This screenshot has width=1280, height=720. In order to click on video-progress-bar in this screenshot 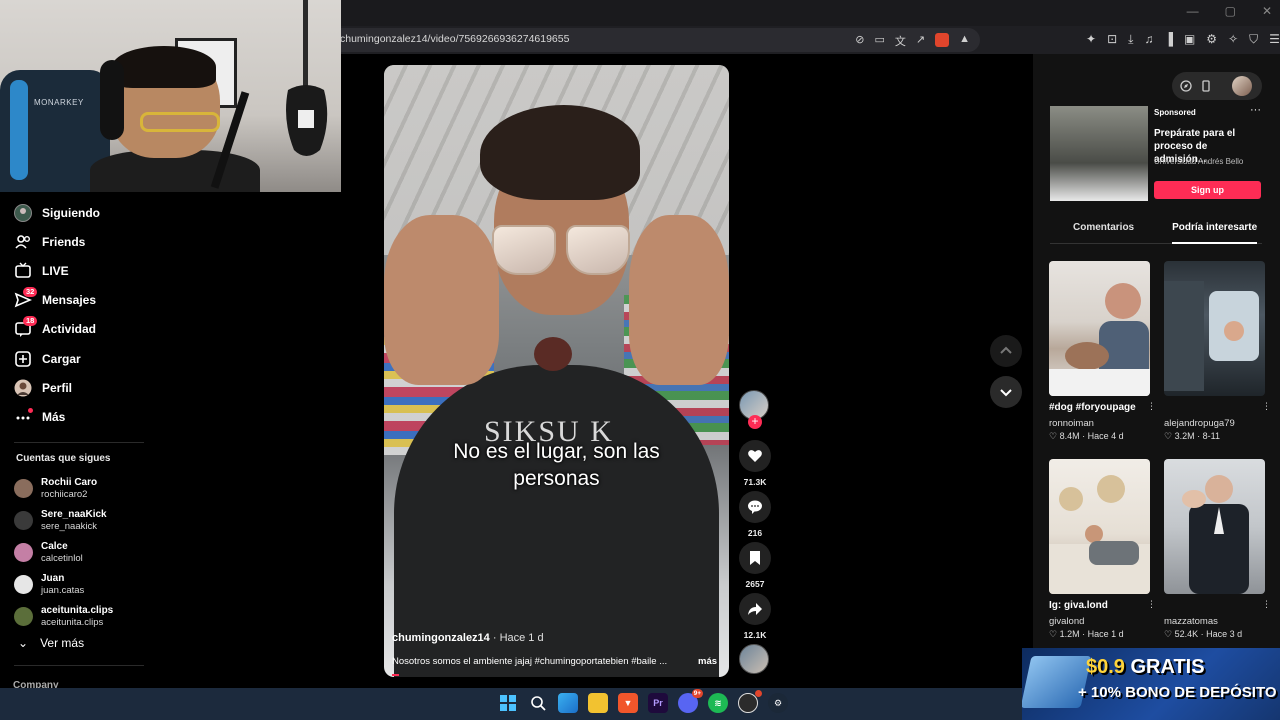, I will do `click(395, 675)`.